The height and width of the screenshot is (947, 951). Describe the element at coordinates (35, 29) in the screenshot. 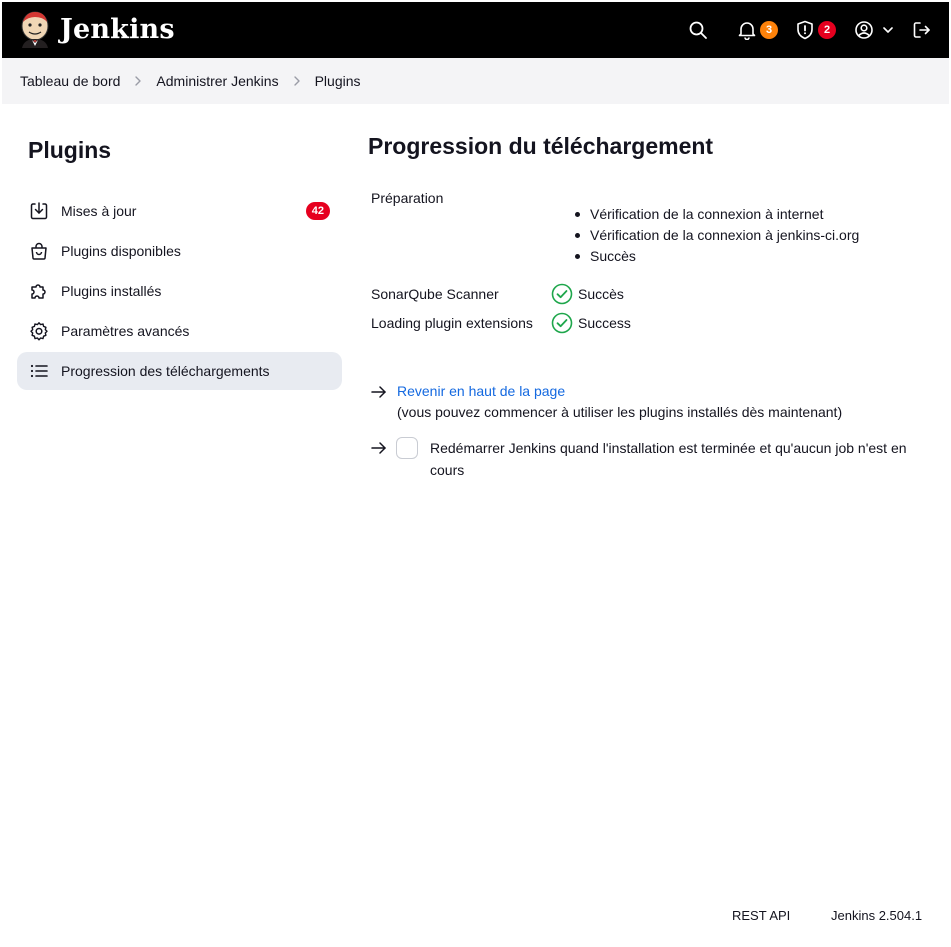

I see `jenkins-butler-icon` at that location.